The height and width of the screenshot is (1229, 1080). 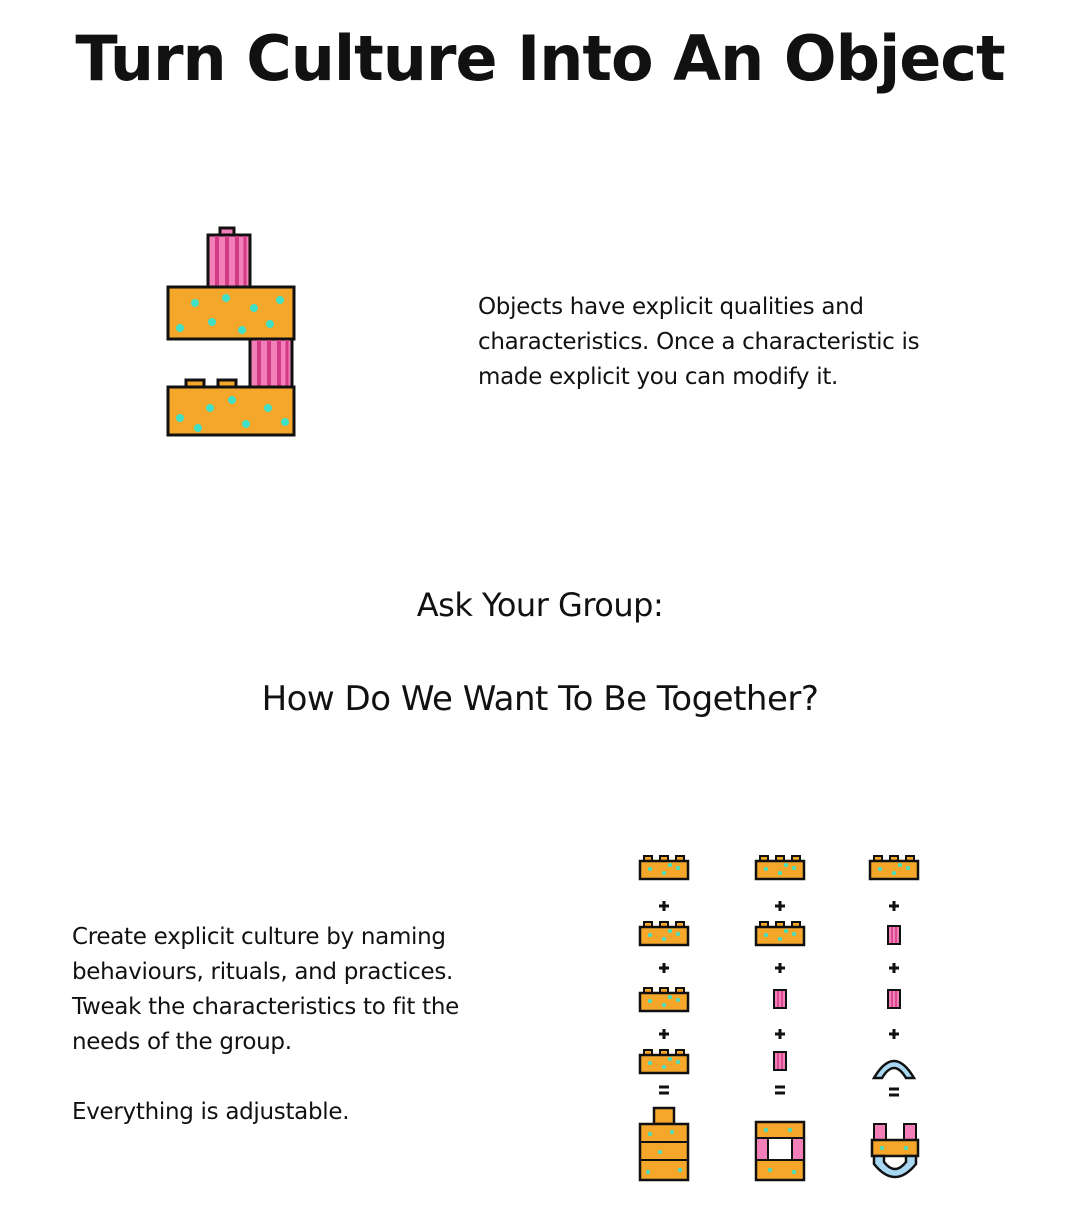 I want to click on stacked-blocks-icon, so click(x=231, y=331).